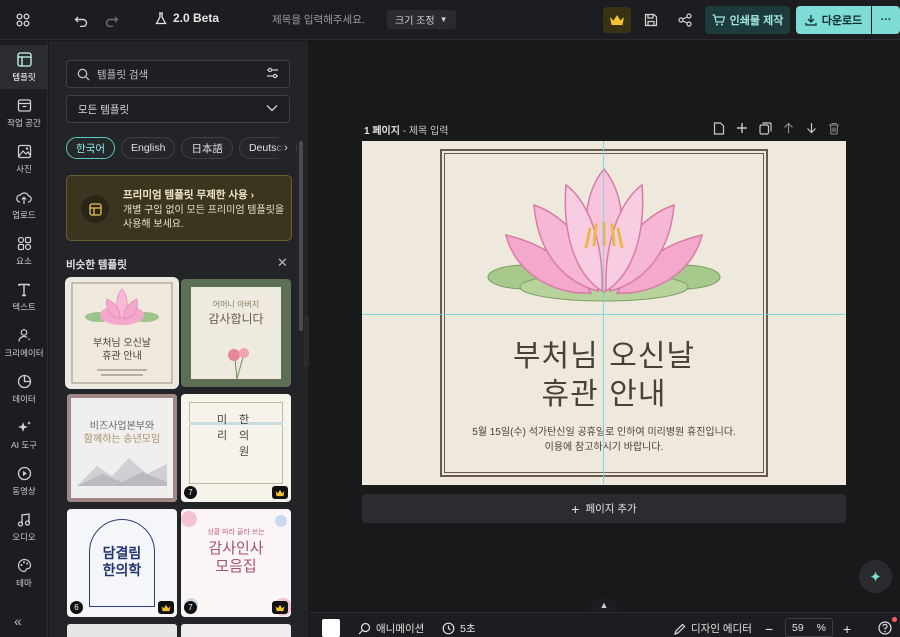 The image size is (900, 637). Describe the element at coordinates (24, 106) in the screenshot. I see `workspace-icon` at that location.